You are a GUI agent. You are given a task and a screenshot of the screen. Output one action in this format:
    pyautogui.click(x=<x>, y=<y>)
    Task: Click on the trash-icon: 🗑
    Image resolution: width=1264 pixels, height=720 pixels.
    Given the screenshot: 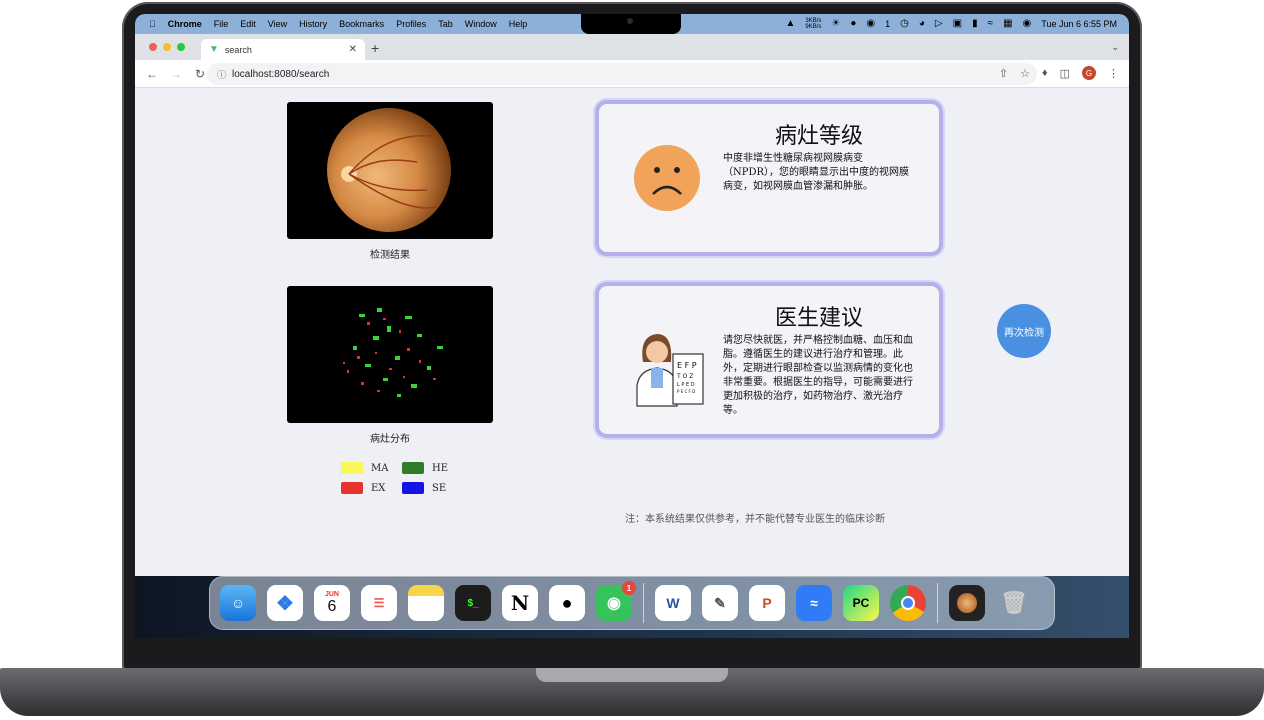 What is the action you would take?
    pyautogui.click(x=1014, y=603)
    